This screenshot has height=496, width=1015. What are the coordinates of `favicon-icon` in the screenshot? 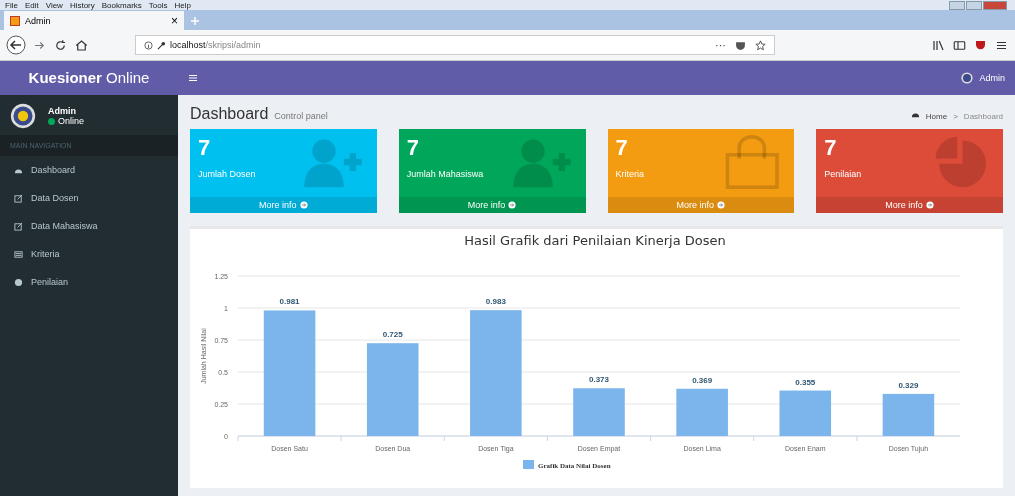 It's located at (15, 20).